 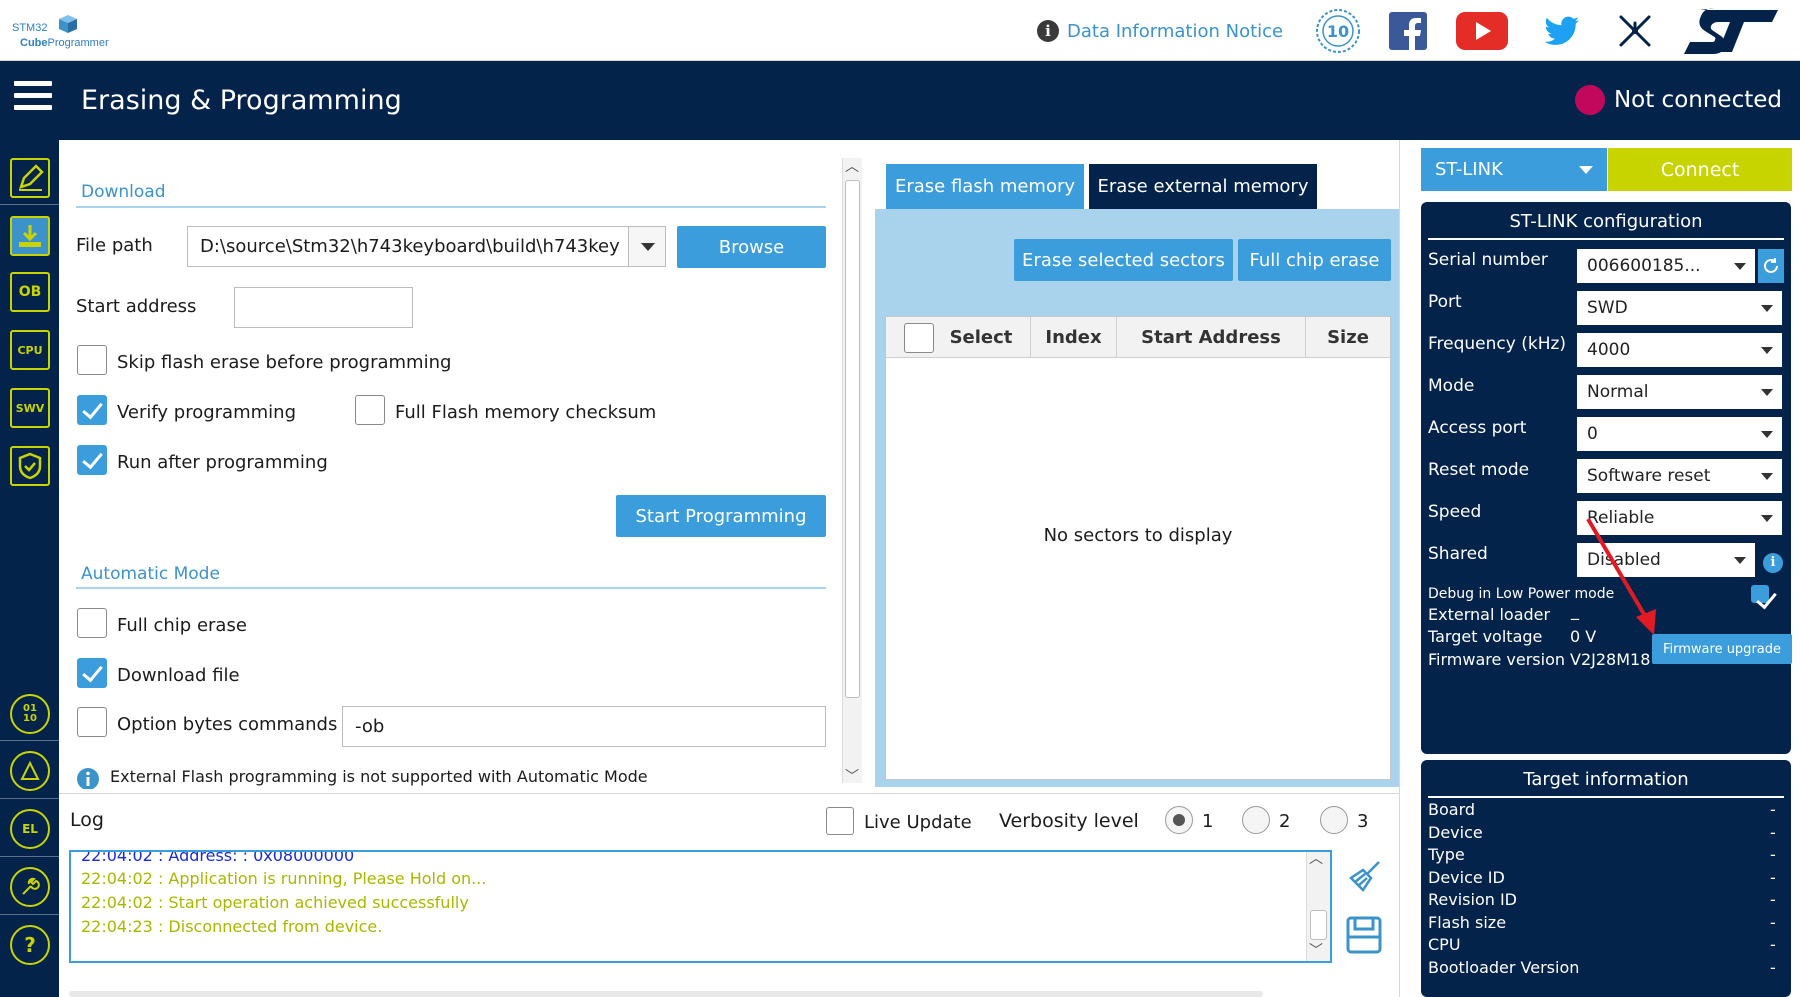 I want to click on log-line: 22:04:23 : Disconnected from device., so click(x=232, y=926).